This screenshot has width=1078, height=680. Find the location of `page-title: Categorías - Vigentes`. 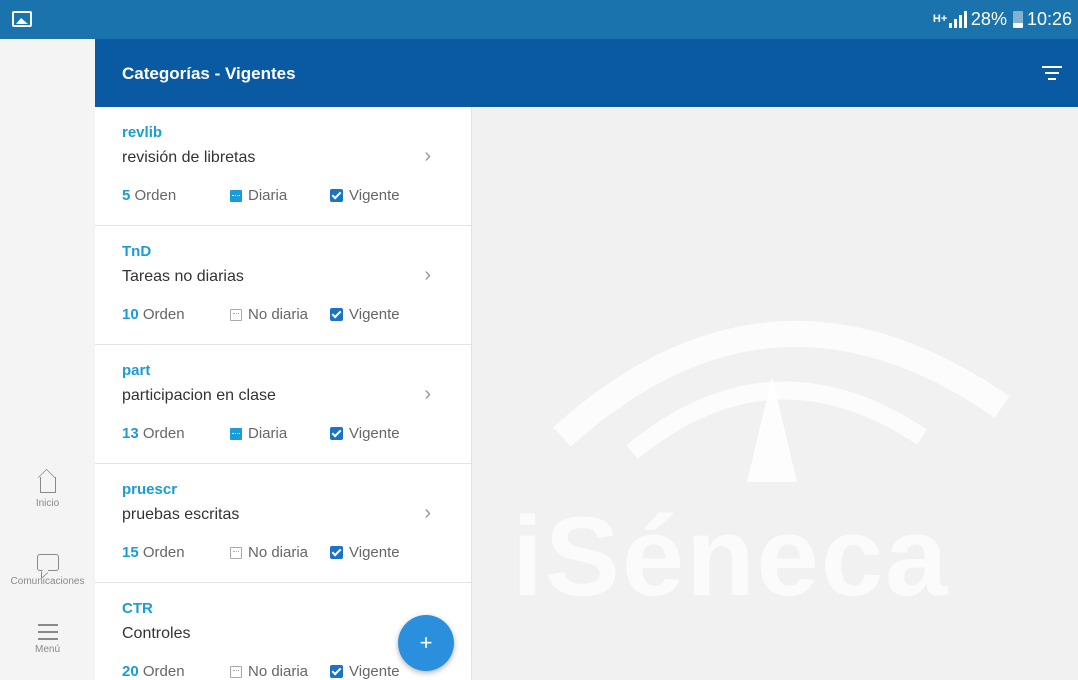

page-title: Categorías - Vigentes is located at coordinates (209, 73).